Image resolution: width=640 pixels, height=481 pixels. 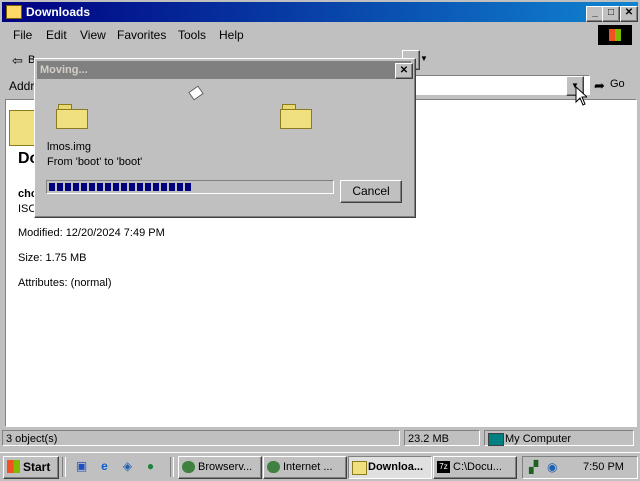 What do you see at coordinates (37, 467) in the screenshot?
I see `start-label: Start` at bounding box center [37, 467].